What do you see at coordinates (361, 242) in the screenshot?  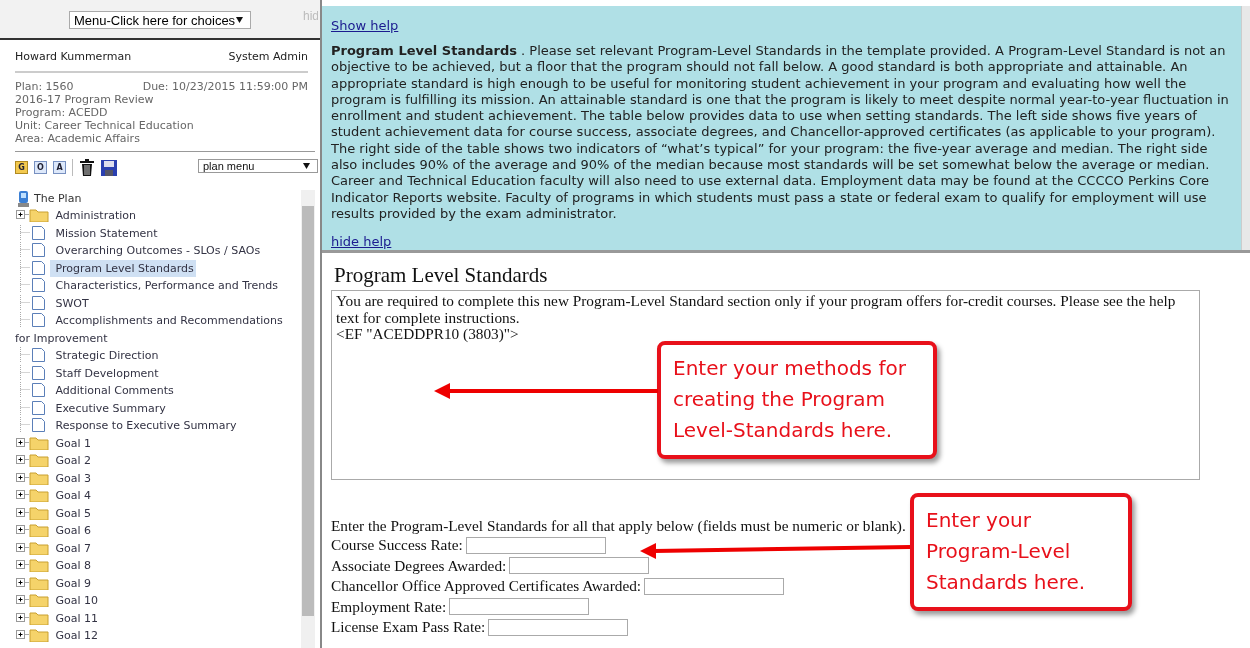 I see `hide-help-link: hide help` at bounding box center [361, 242].